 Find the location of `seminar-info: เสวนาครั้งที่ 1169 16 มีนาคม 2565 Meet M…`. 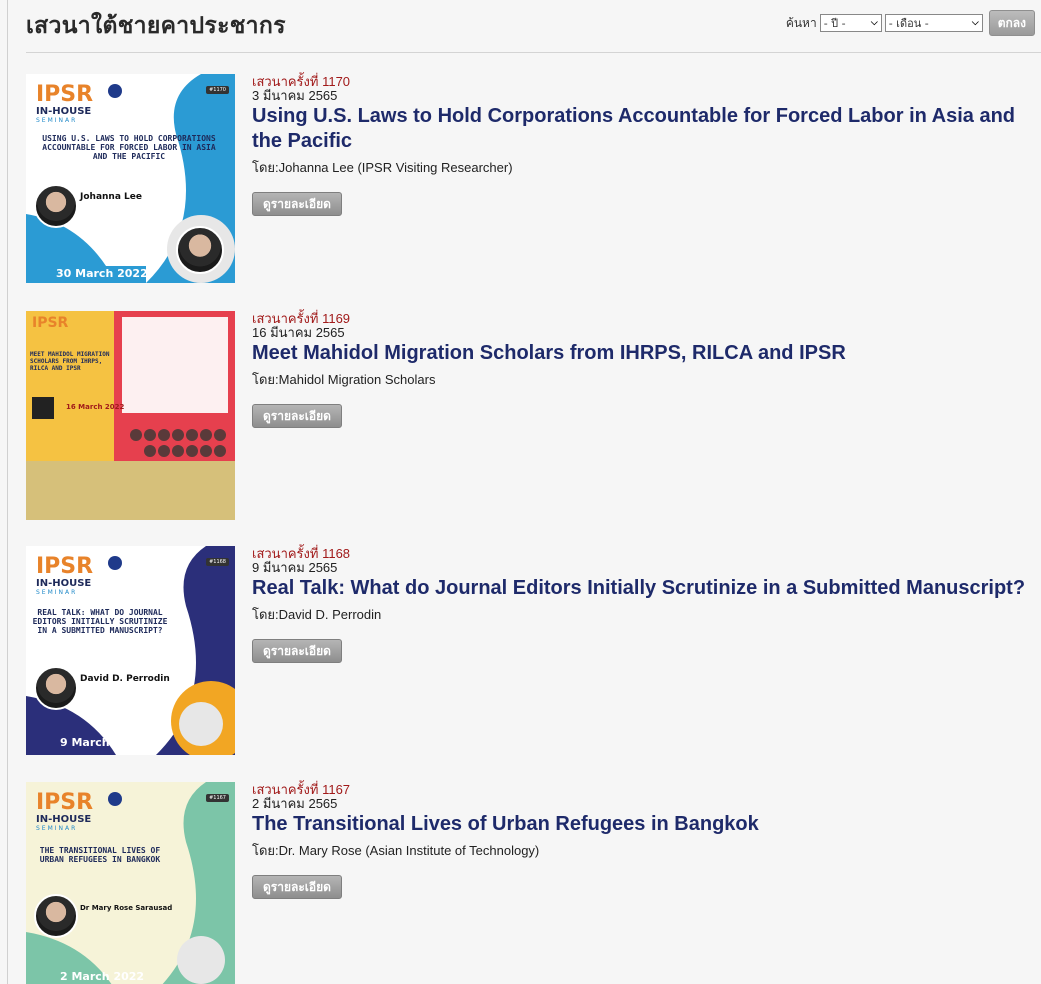

seminar-info: เสวนาครั้งที่ 1169 16 มีนาคม 2565 Meet M… is located at coordinates (642, 369).